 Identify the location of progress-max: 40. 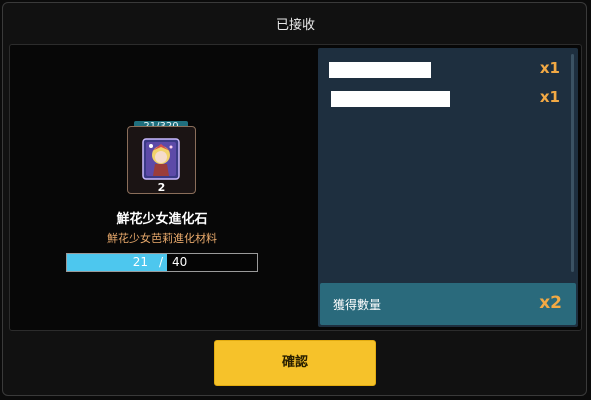
(180, 262).